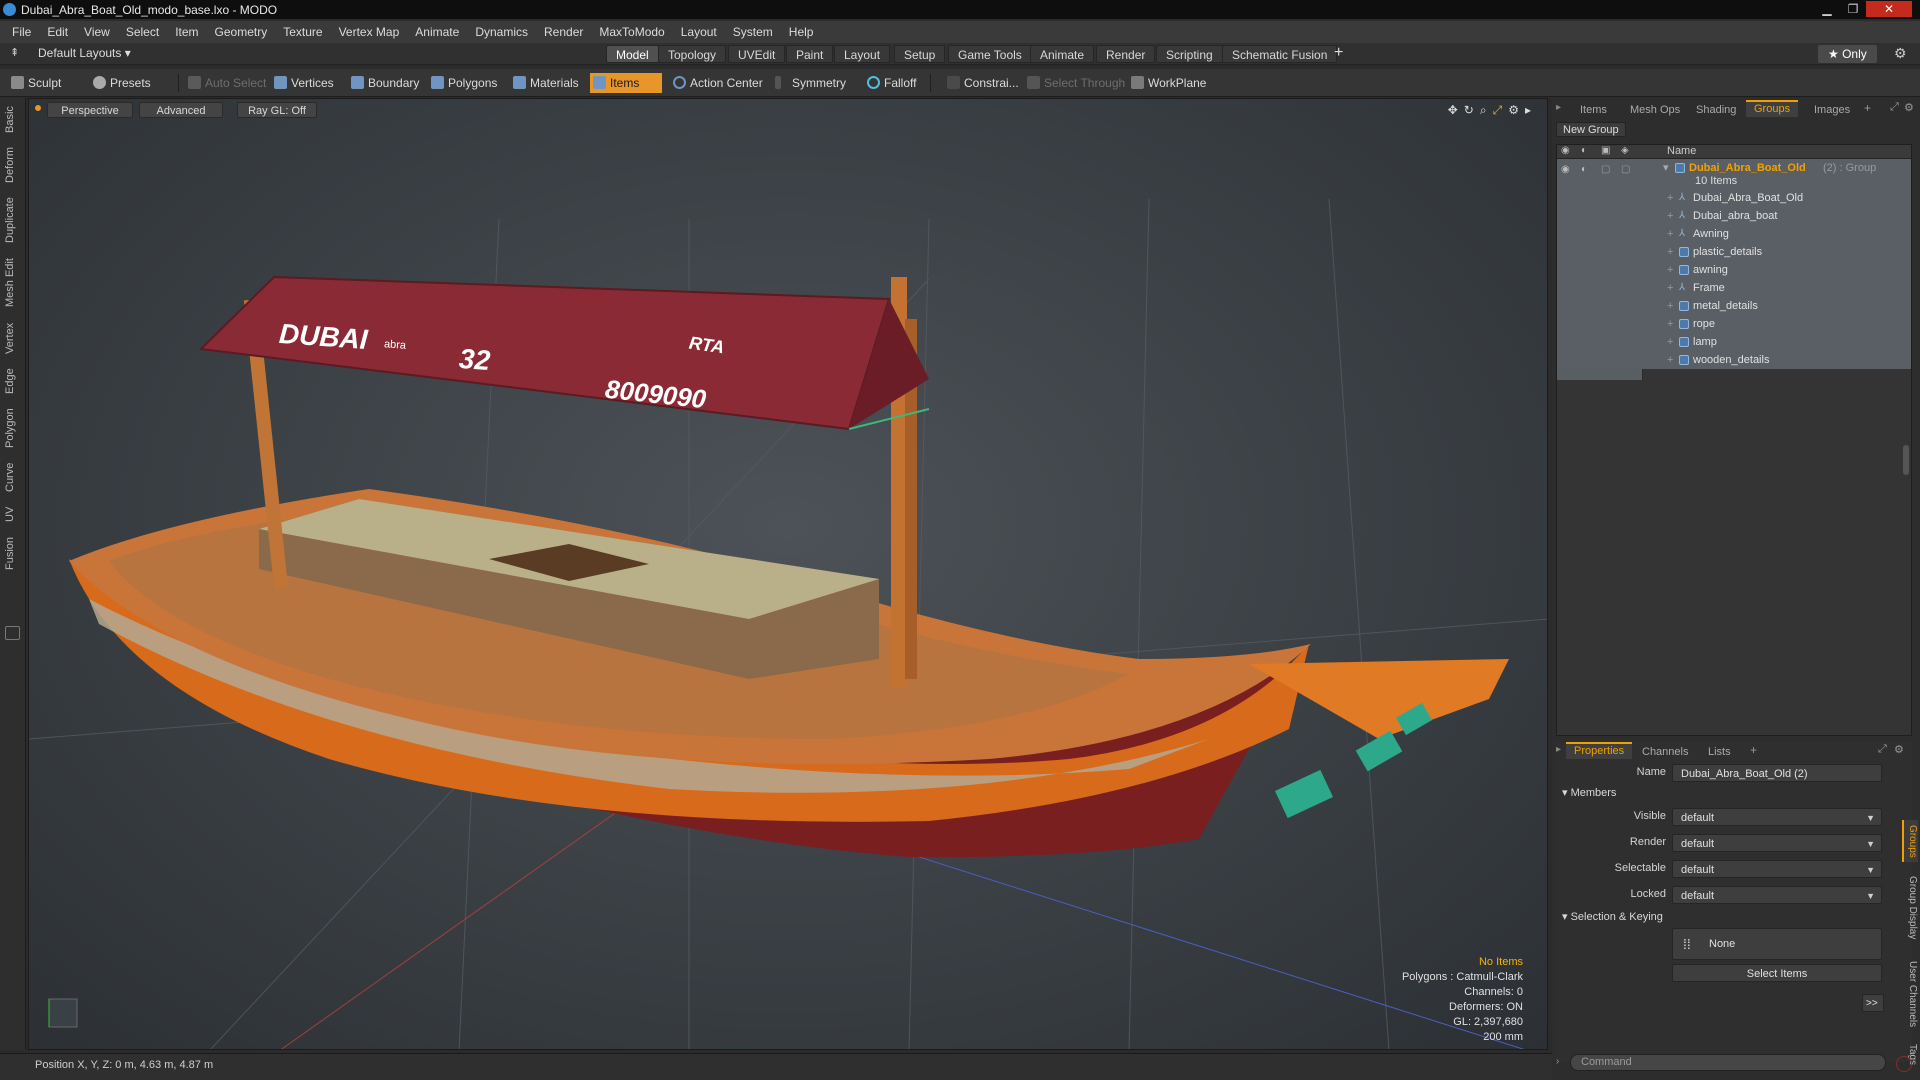 This screenshot has width=1920, height=1080. What do you see at coordinates (1777, 869) in the screenshot?
I see `selectable-dropdown: default ▼` at bounding box center [1777, 869].